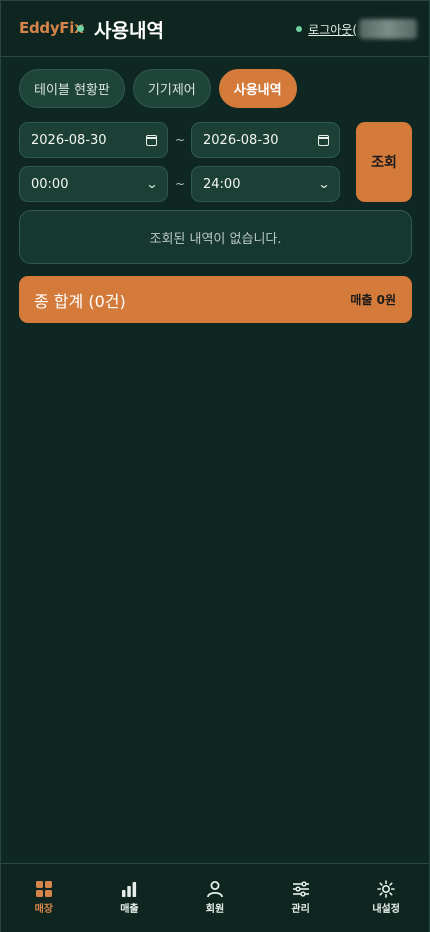  What do you see at coordinates (215, 299) in the screenshot?
I see `total-summary-bar: 종 합계 (0건) 매출 0원` at bounding box center [215, 299].